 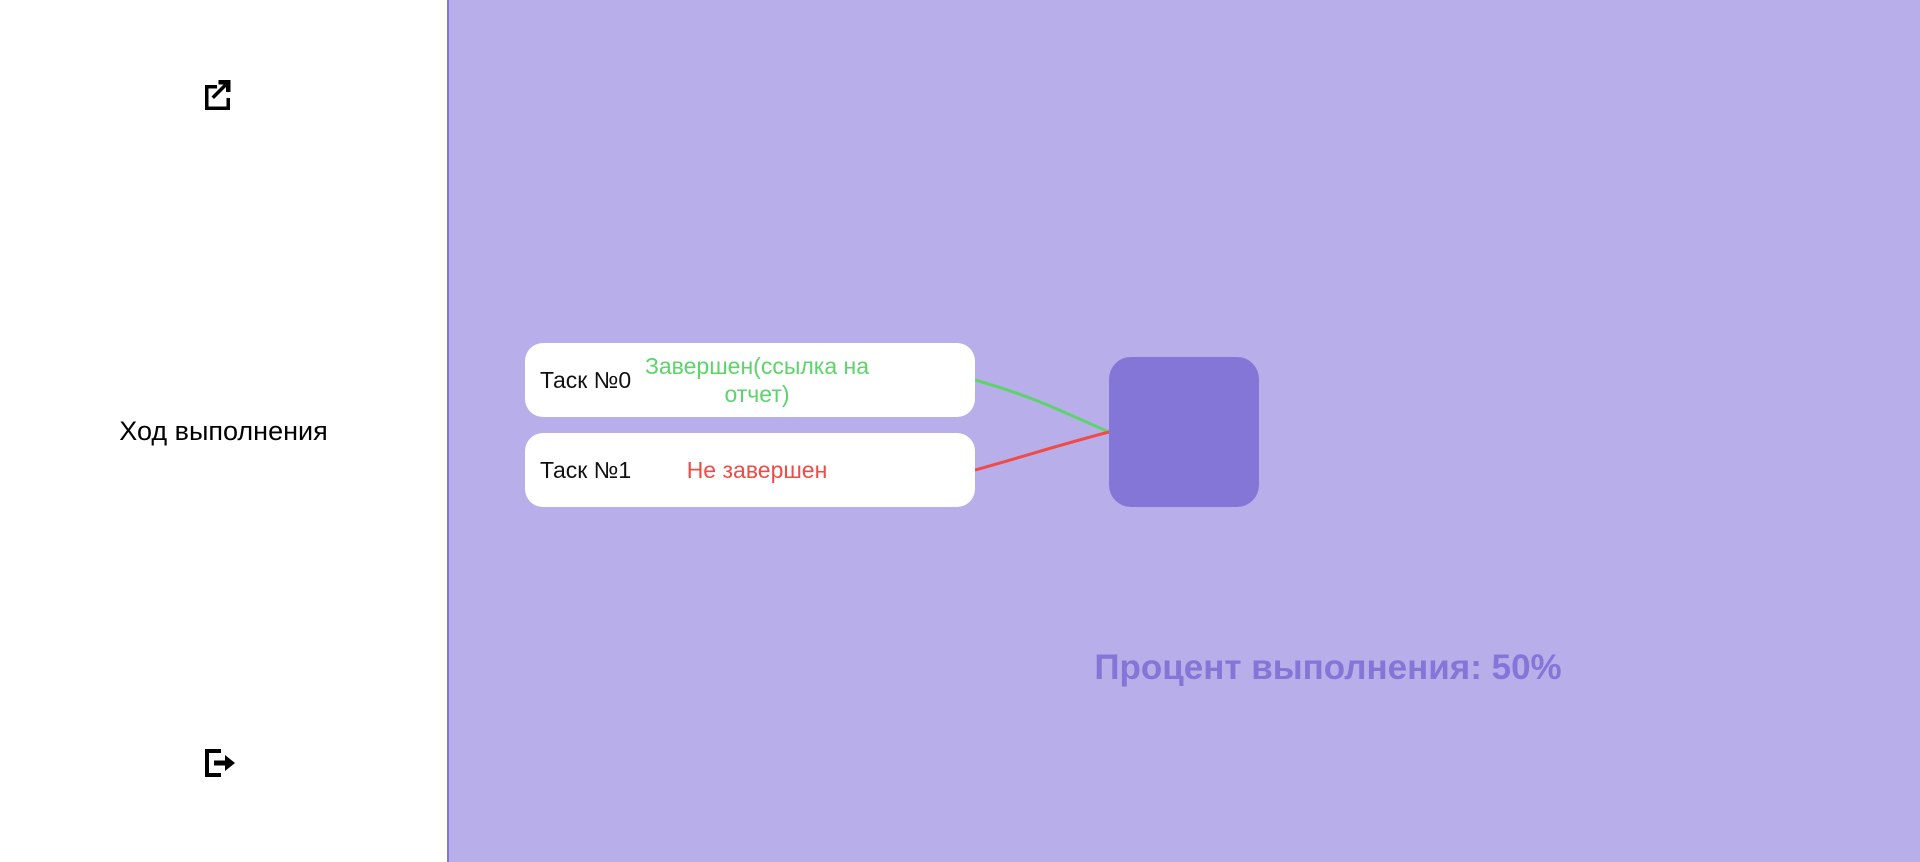 I want to click on progress-nav-item: Ход выполнения, so click(x=223, y=431).